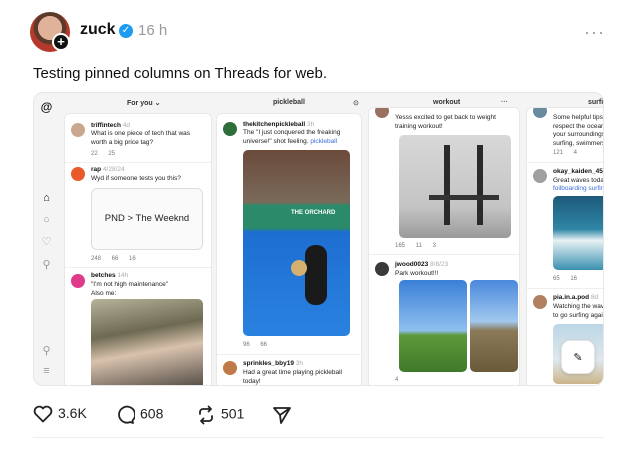 Image resolution: width=624 pixels, height=449 pixels. Describe the element at coordinates (98, 30) in the screenshot. I see `username: zuck` at that location.